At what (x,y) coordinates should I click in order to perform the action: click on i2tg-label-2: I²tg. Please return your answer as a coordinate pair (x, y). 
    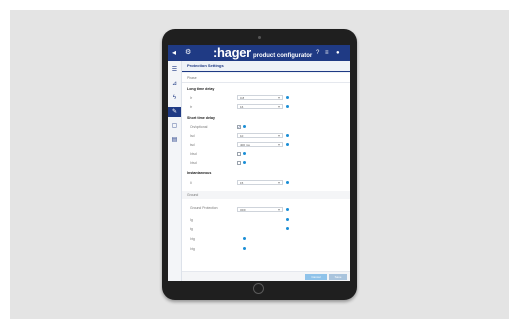
    Looking at the image, I should click on (192, 249).